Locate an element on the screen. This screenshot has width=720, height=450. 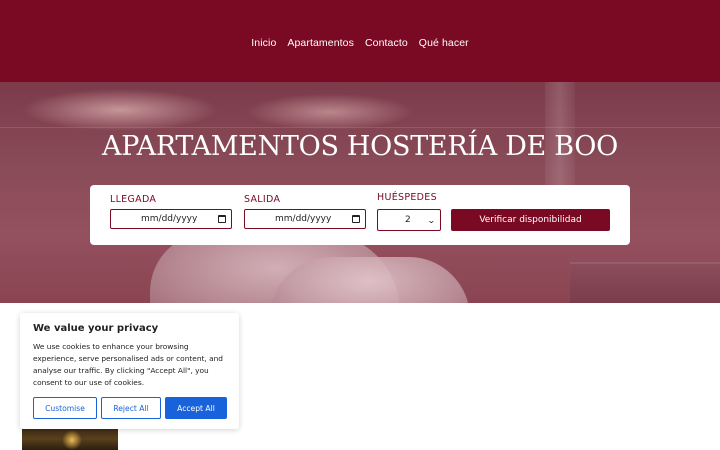
hero-wall-line is located at coordinates (360, 127).